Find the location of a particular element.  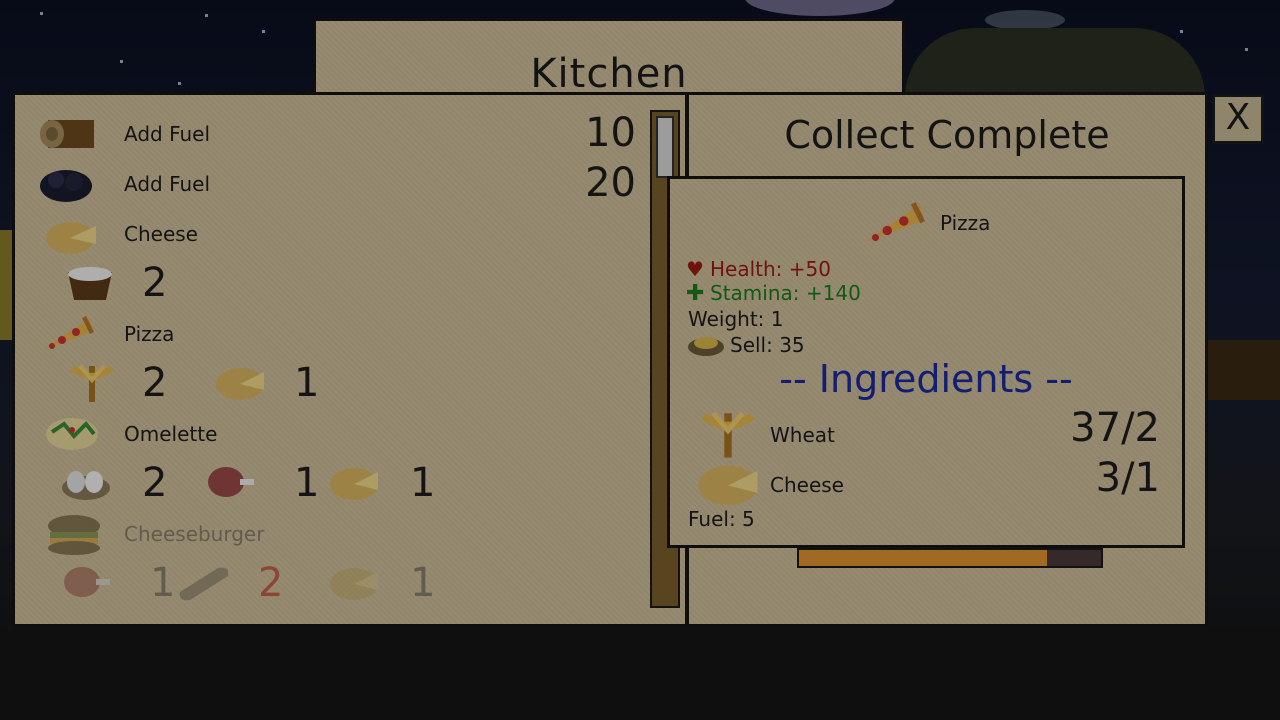

ingredients-title: -- Ingredients -- is located at coordinates (926, 379).